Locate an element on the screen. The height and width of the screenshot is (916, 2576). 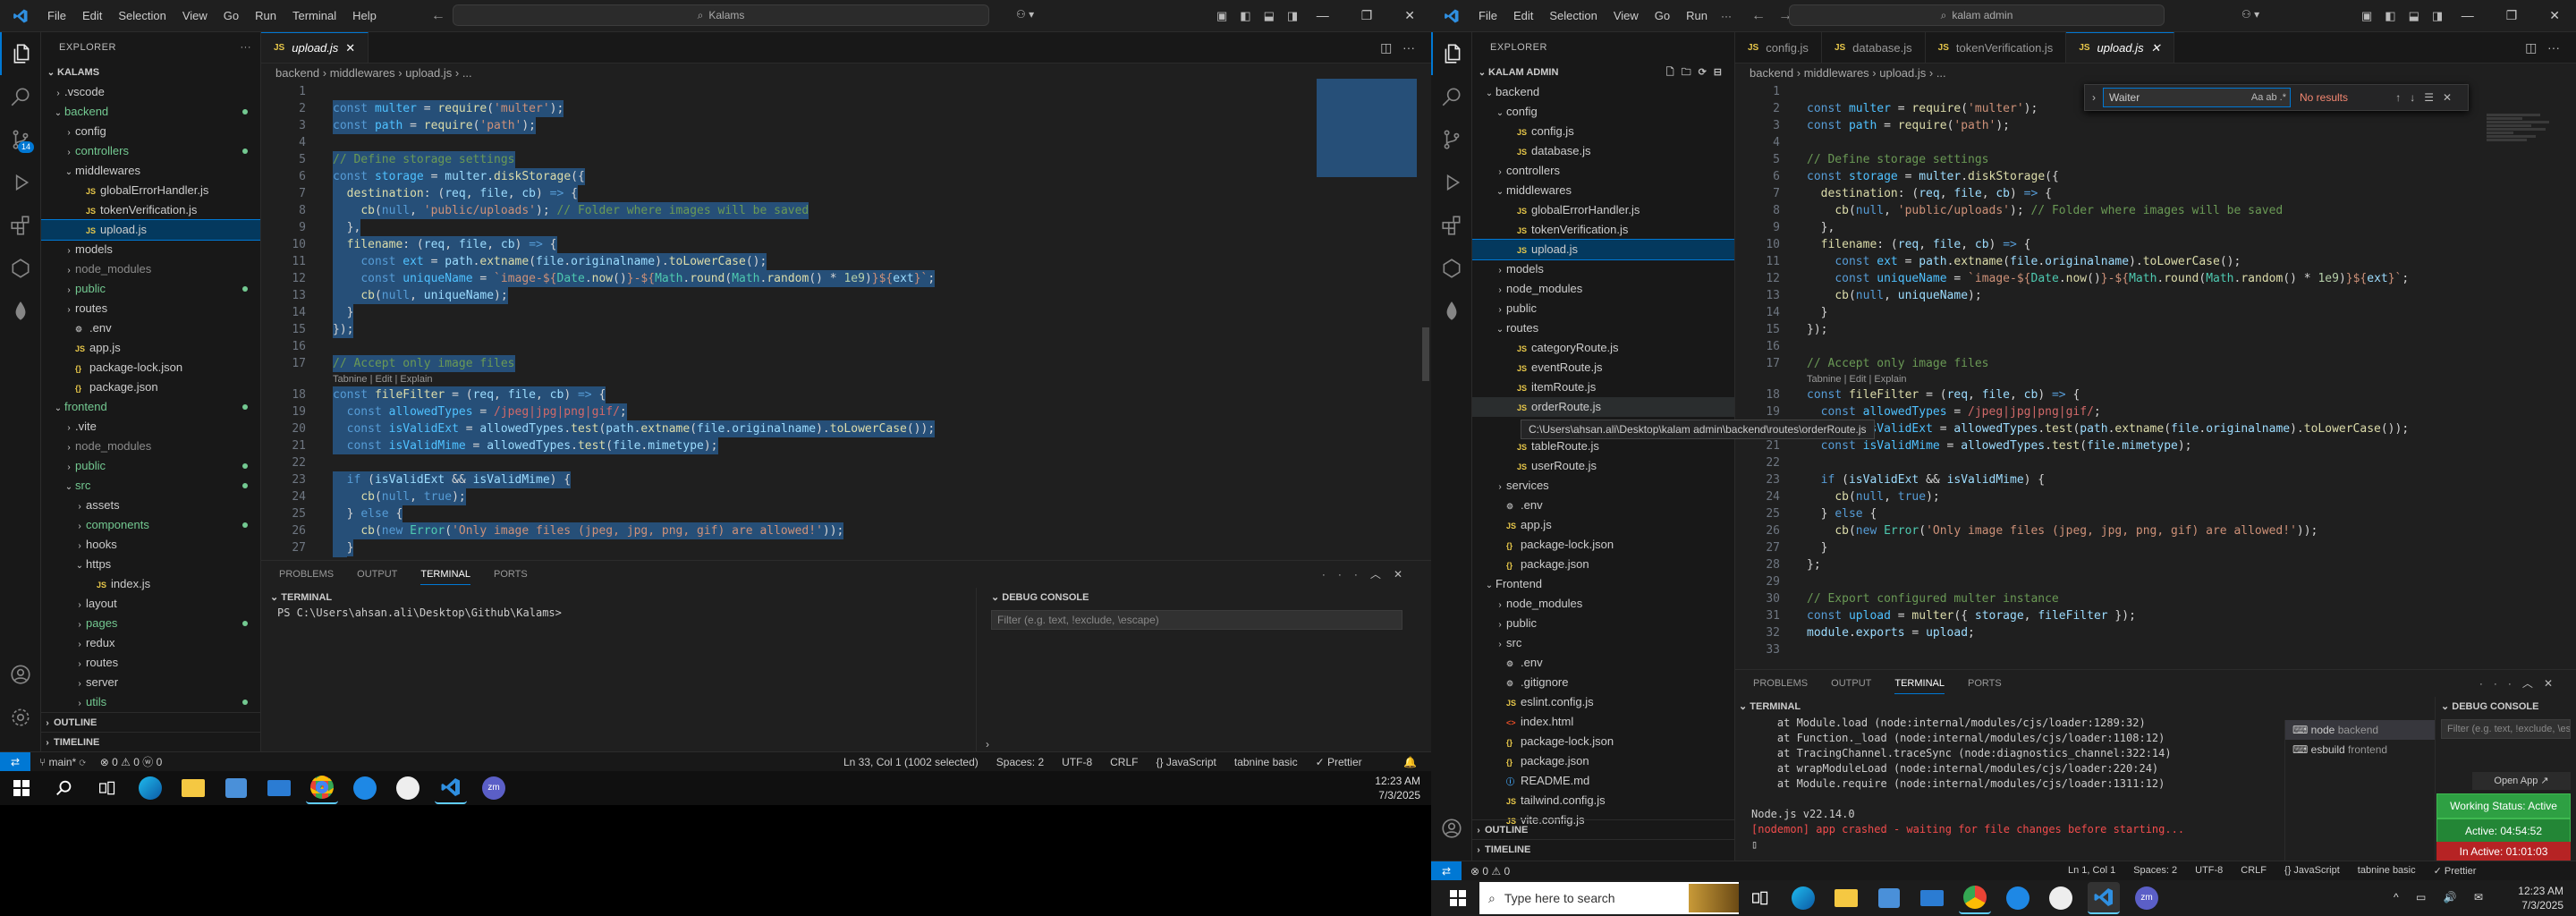
tree-folder: › controllers is located at coordinates (1603, 171).